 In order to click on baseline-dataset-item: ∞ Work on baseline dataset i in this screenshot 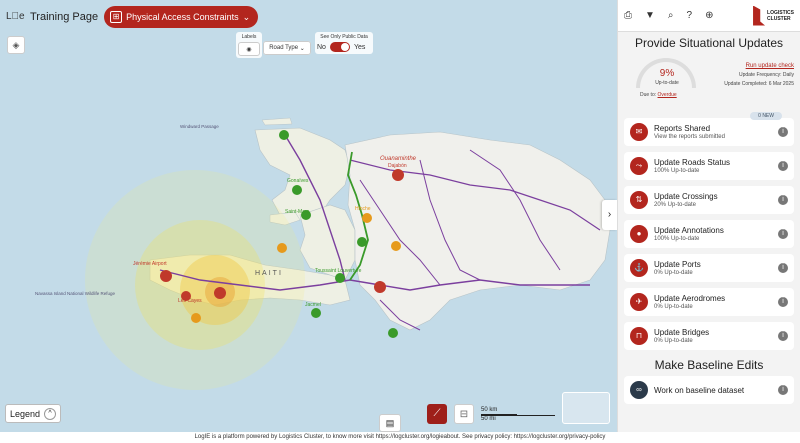, I will do `click(709, 390)`.